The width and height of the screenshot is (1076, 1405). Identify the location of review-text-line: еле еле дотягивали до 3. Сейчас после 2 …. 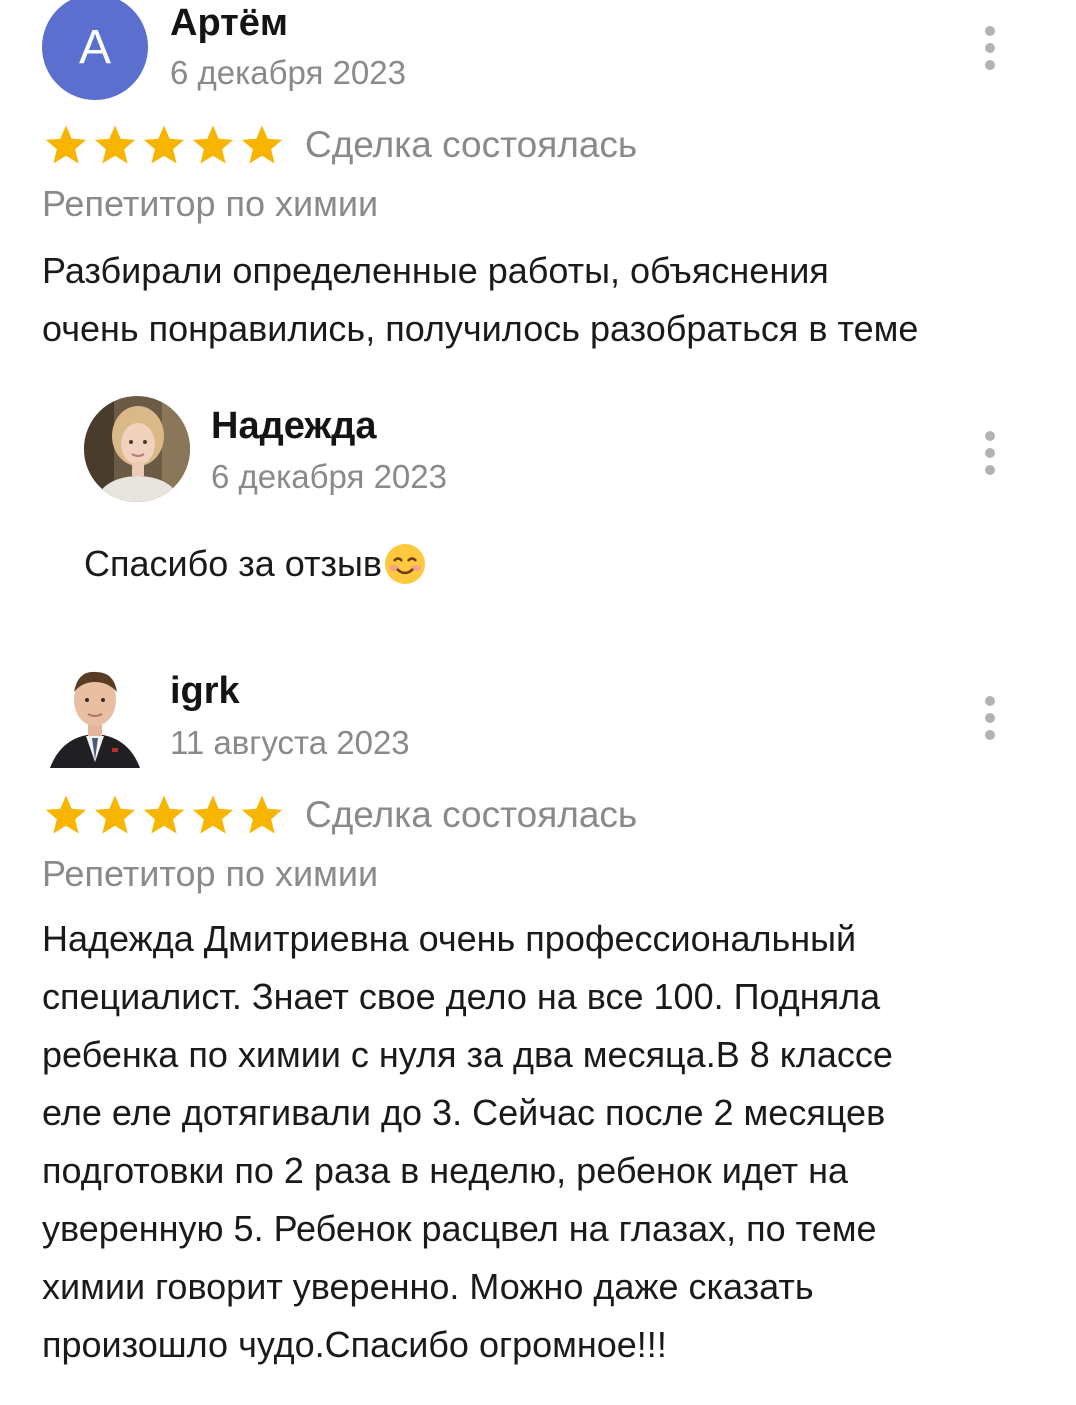
(464, 1112).